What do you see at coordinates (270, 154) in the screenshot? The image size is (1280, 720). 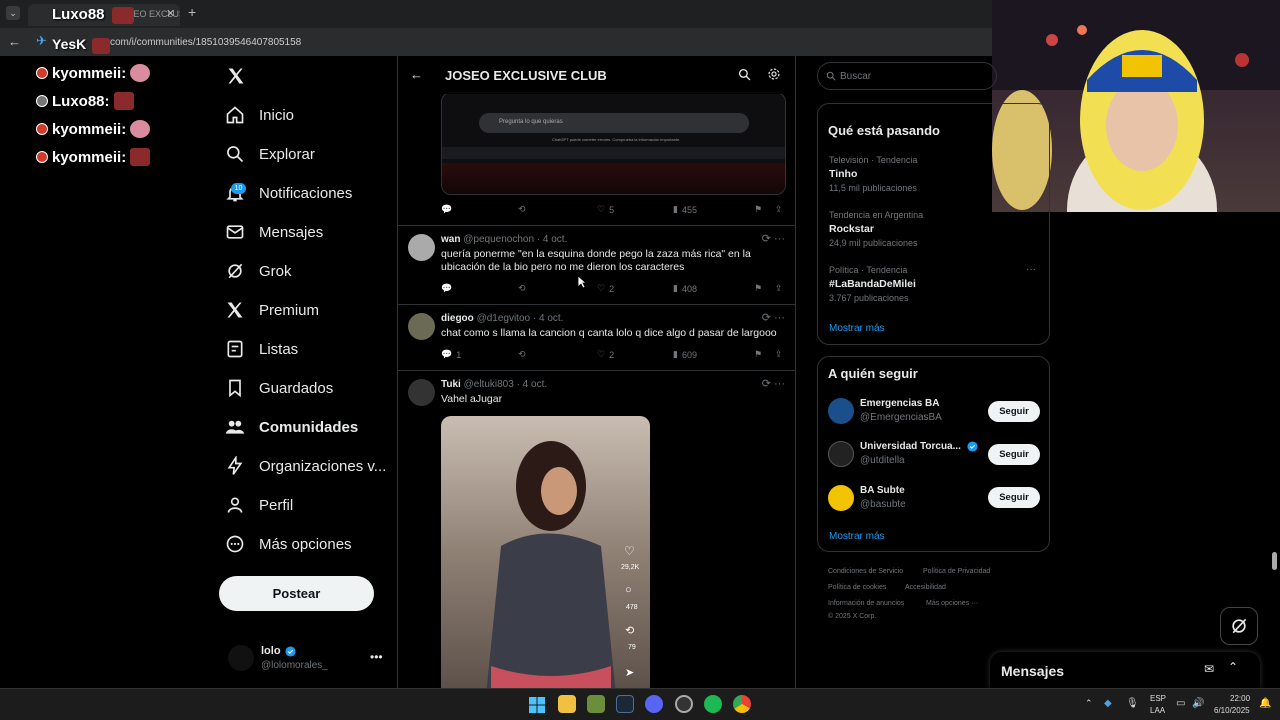 I see `nav-item-explore: Explorar` at bounding box center [270, 154].